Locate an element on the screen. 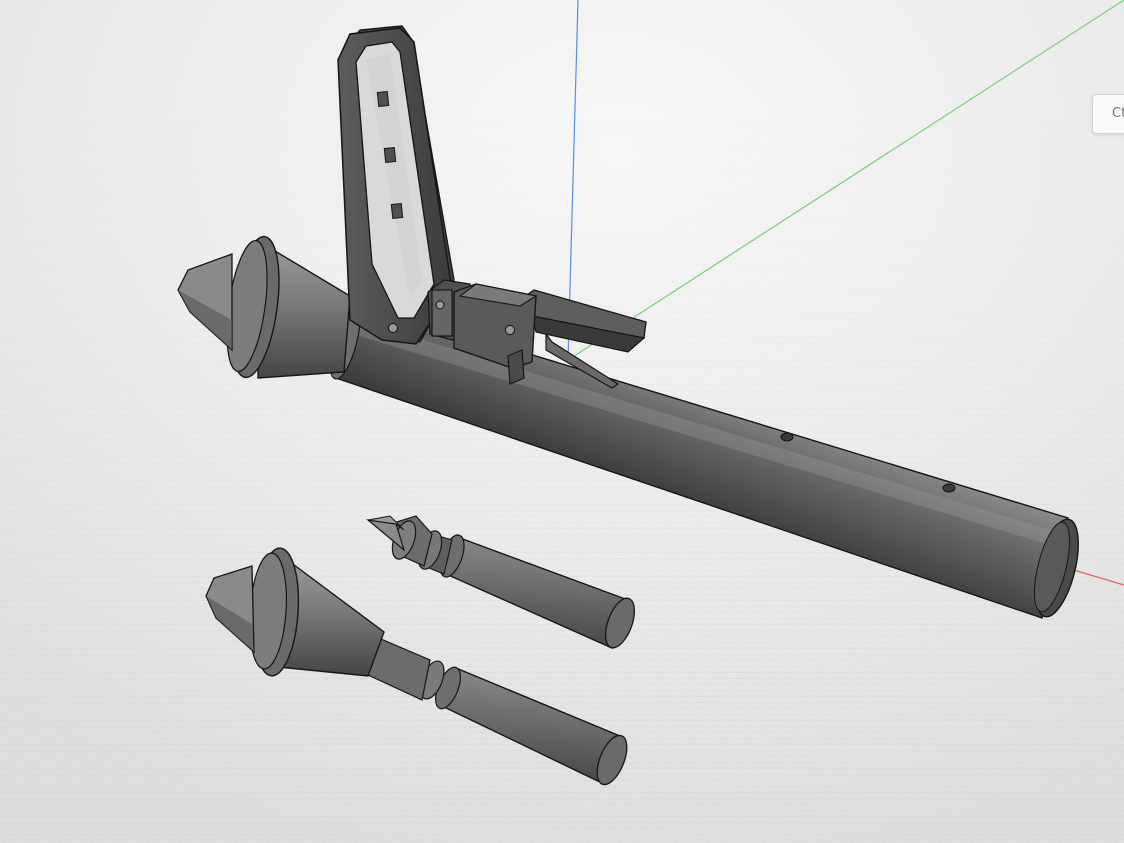 This screenshot has height=843, width=1124. block-screw-2-icon is located at coordinates (510, 330).